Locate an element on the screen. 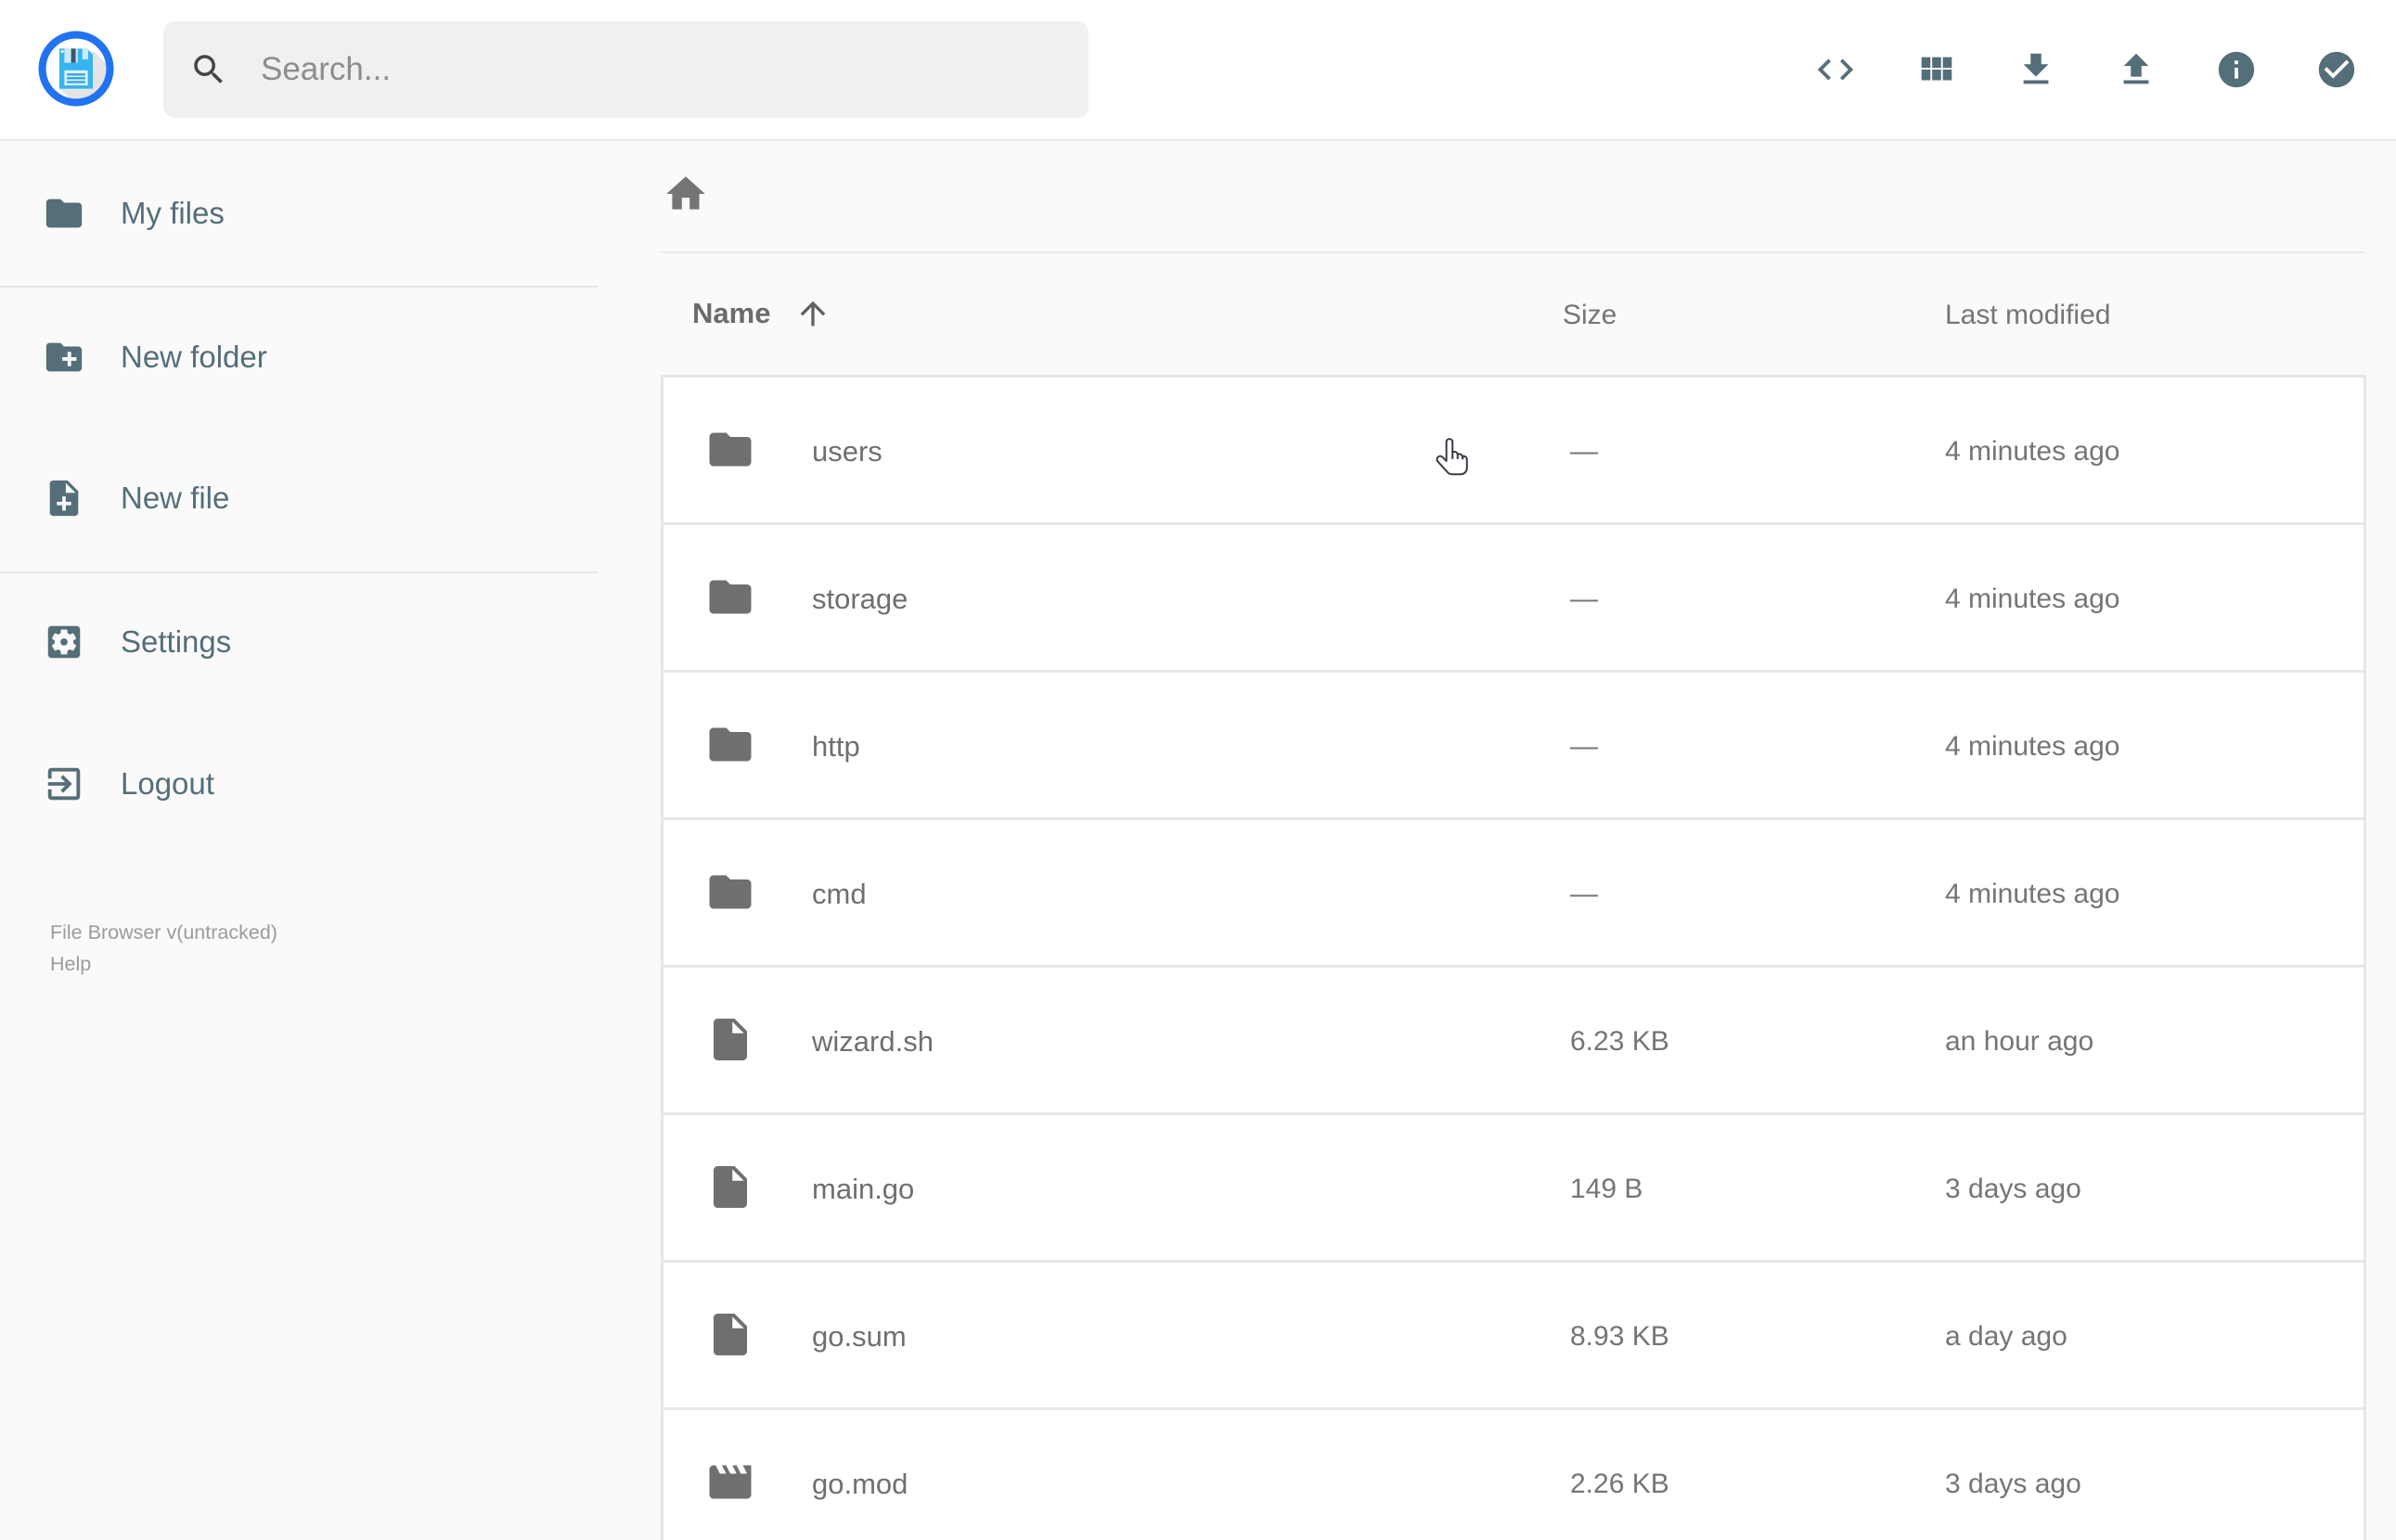 This screenshot has height=1540, width=2396. grid-view-icon is located at coordinates (1936, 69).